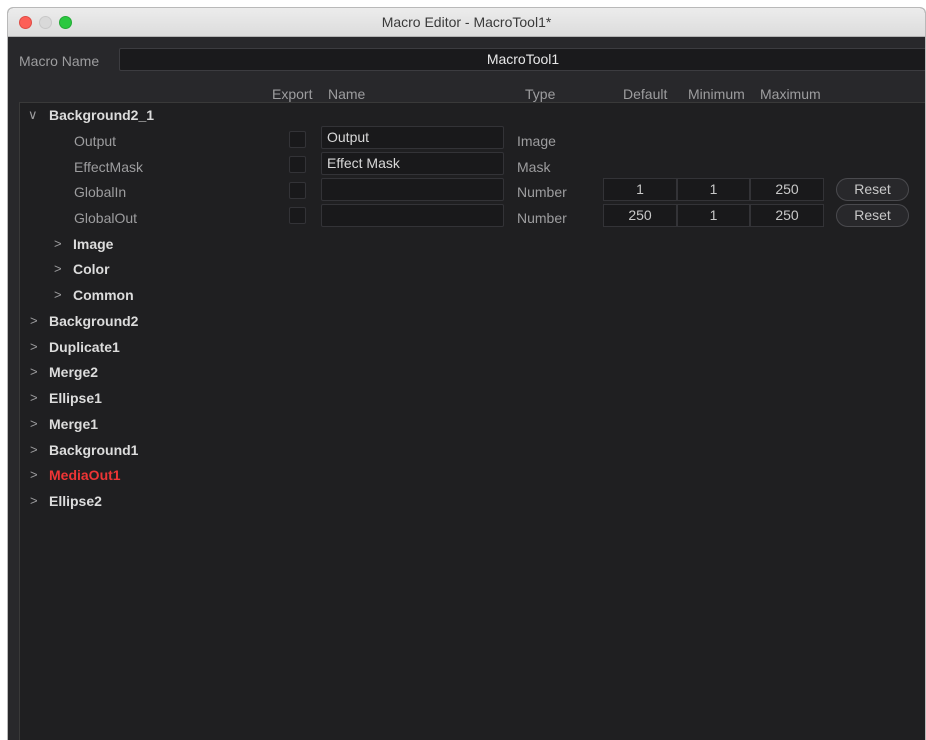 This screenshot has width=926, height=740. What do you see at coordinates (790, 94) in the screenshot?
I see `column-header-maximum: Maximum` at bounding box center [790, 94].